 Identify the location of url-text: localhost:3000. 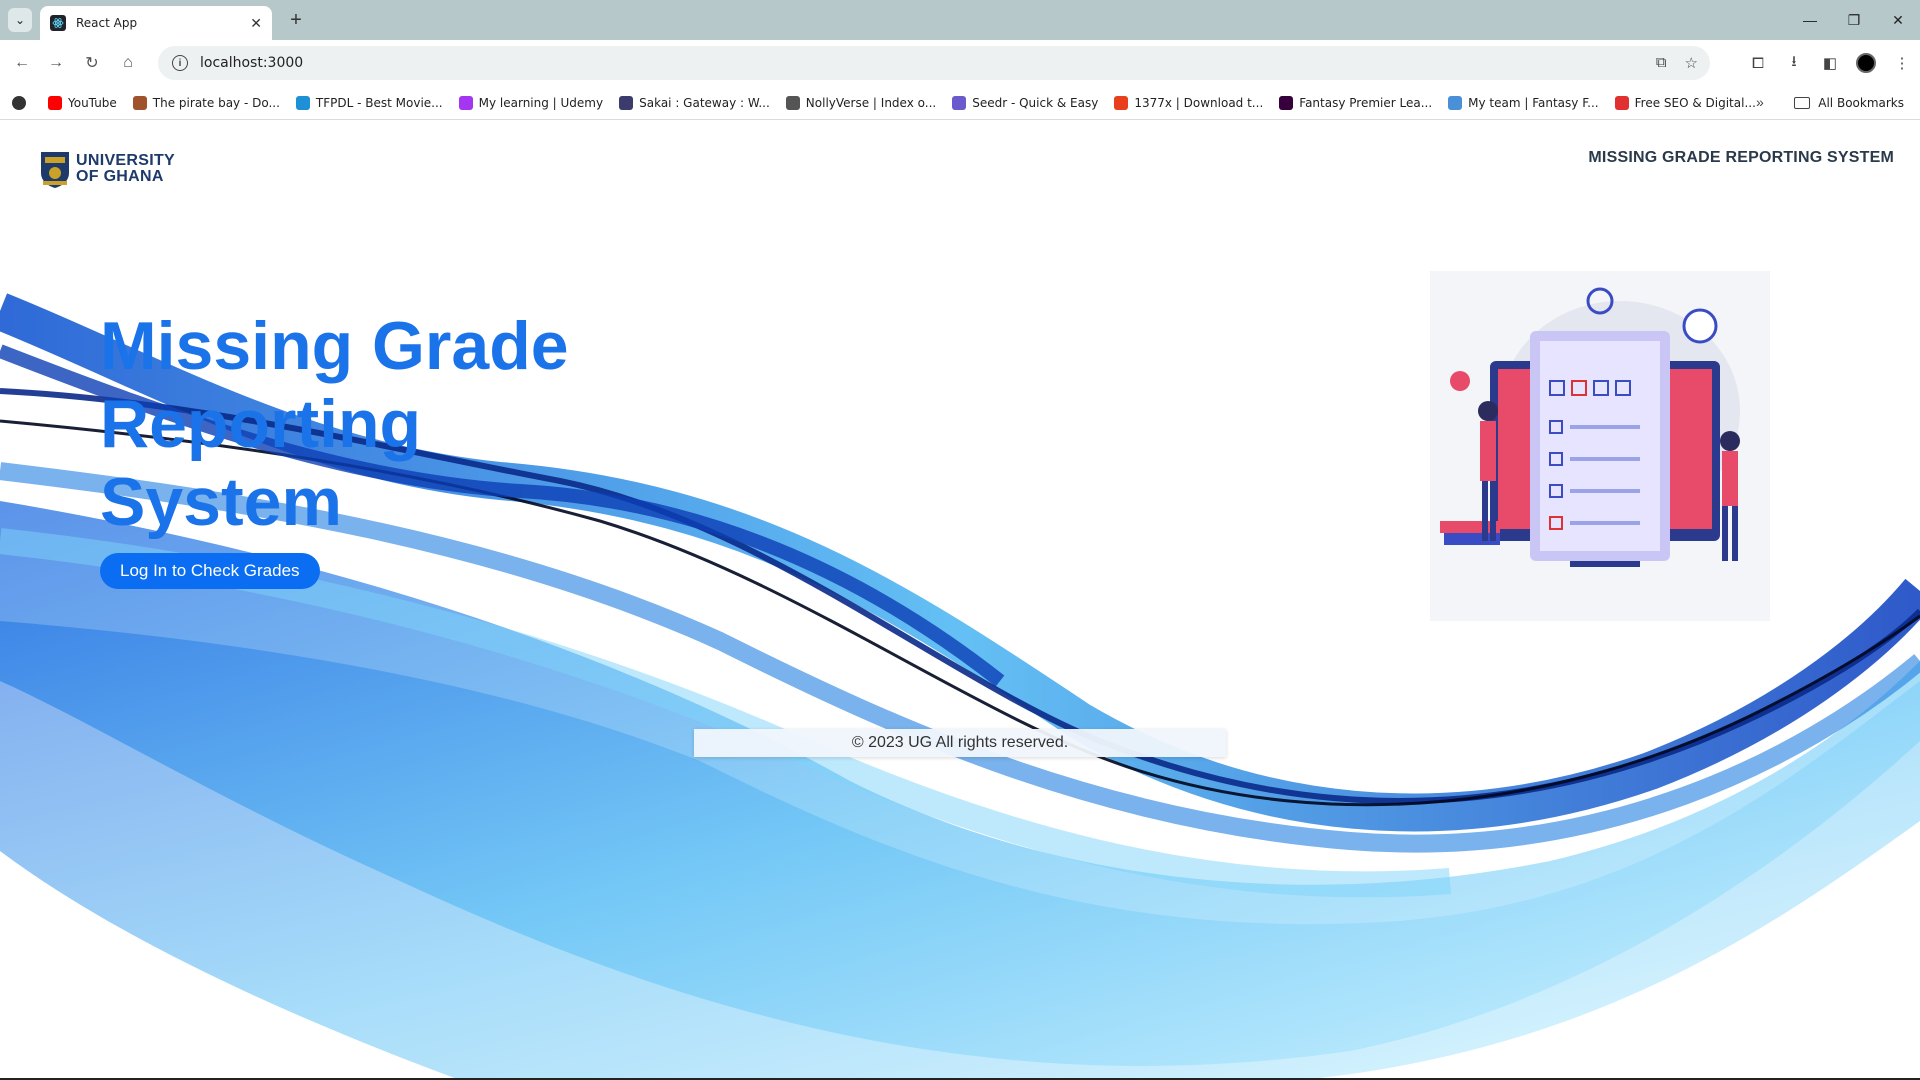
(251, 63).